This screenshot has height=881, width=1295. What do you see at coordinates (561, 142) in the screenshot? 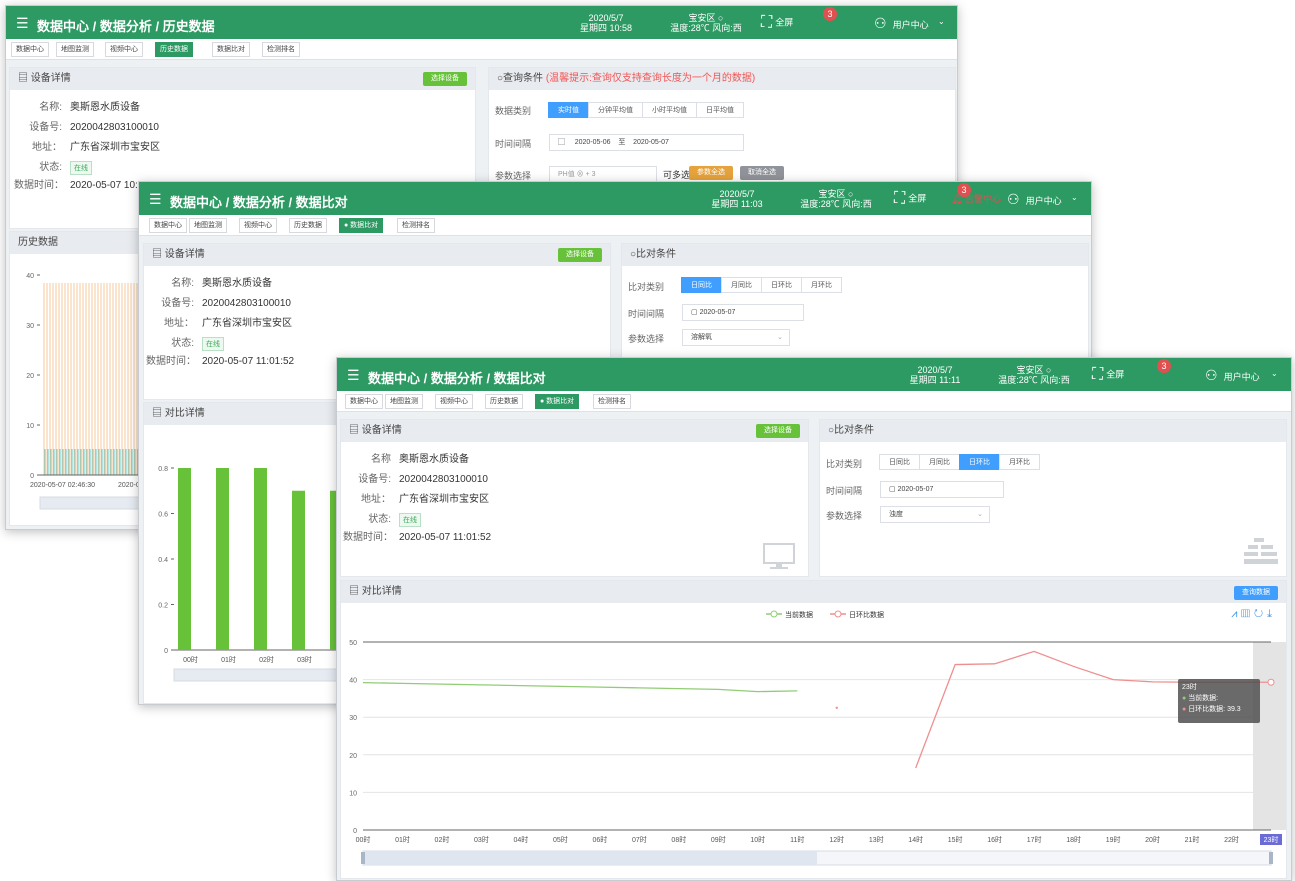
I see `calendar-icon: ▢` at bounding box center [561, 142].